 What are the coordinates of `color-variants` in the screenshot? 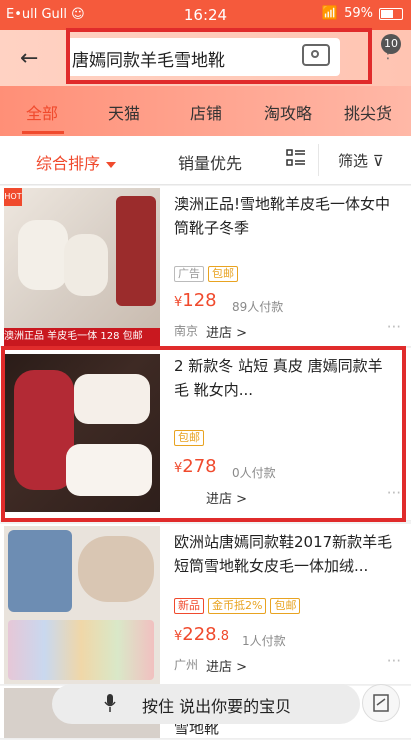 It's located at (81, 650).